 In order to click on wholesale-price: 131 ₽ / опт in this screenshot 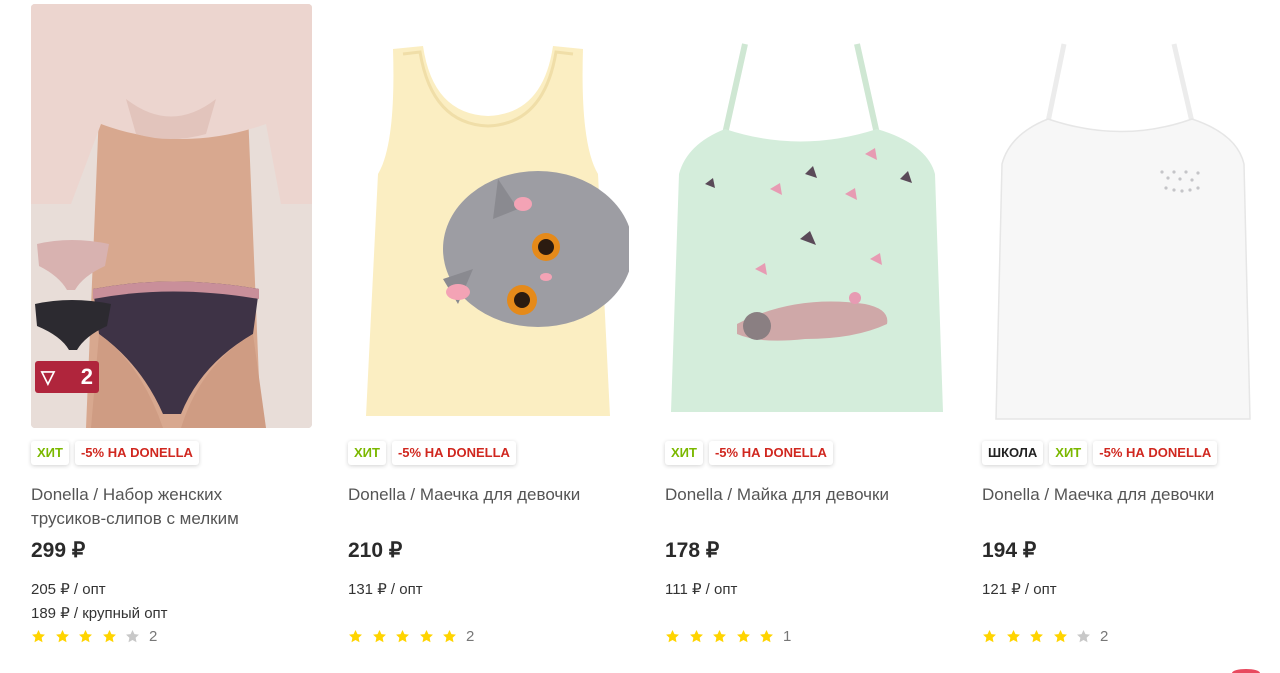, I will do `click(385, 589)`.